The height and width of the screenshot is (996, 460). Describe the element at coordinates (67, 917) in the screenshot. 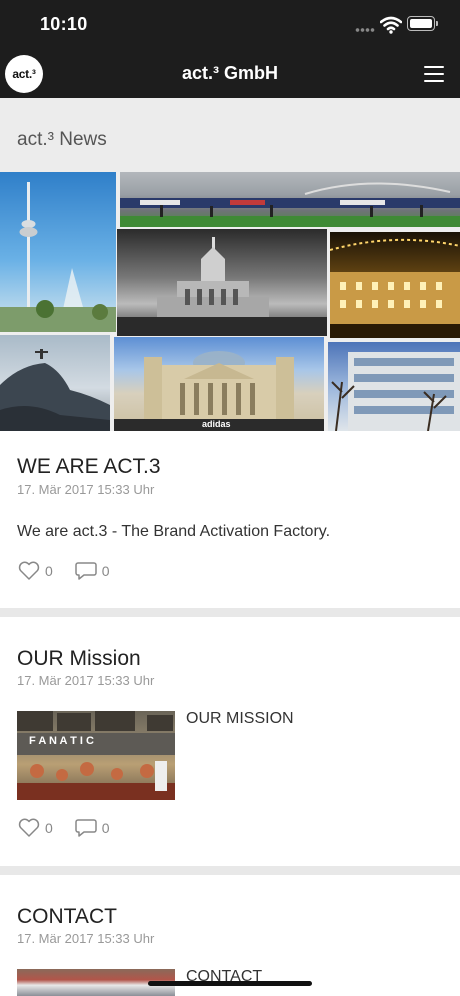

I see `post-title: CONTACT` at that location.